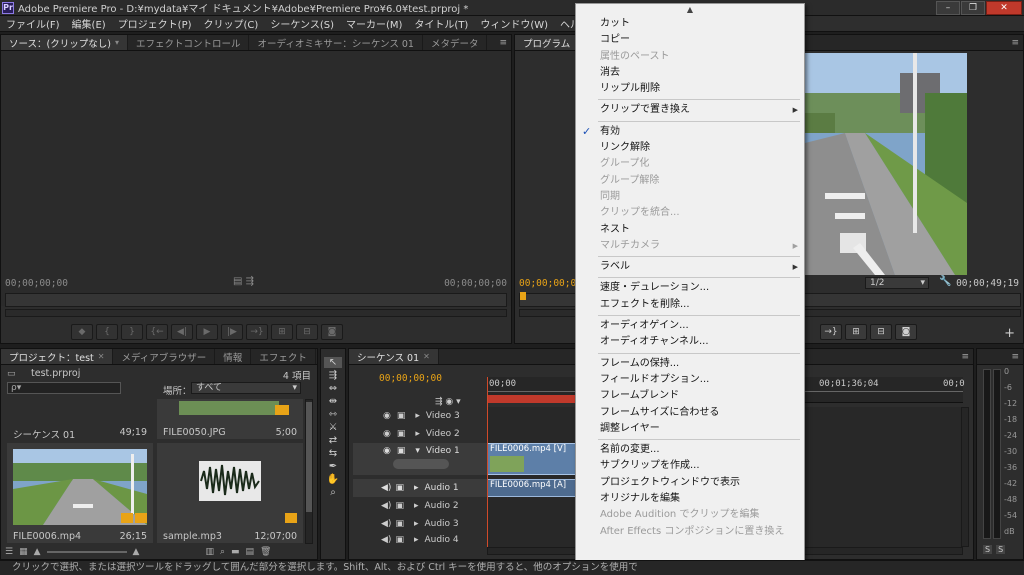  Describe the element at coordinates (189, 42) in the screenshot. I see `tab-source-1: エフェクトコントロール` at that location.